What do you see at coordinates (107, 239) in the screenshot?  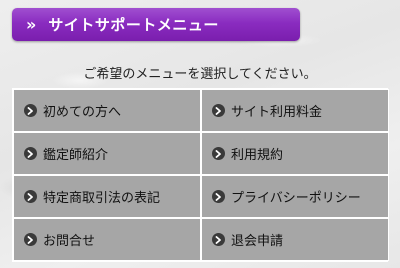 I see `menu-item-contact: お問合せ` at bounding box center [107, 239].